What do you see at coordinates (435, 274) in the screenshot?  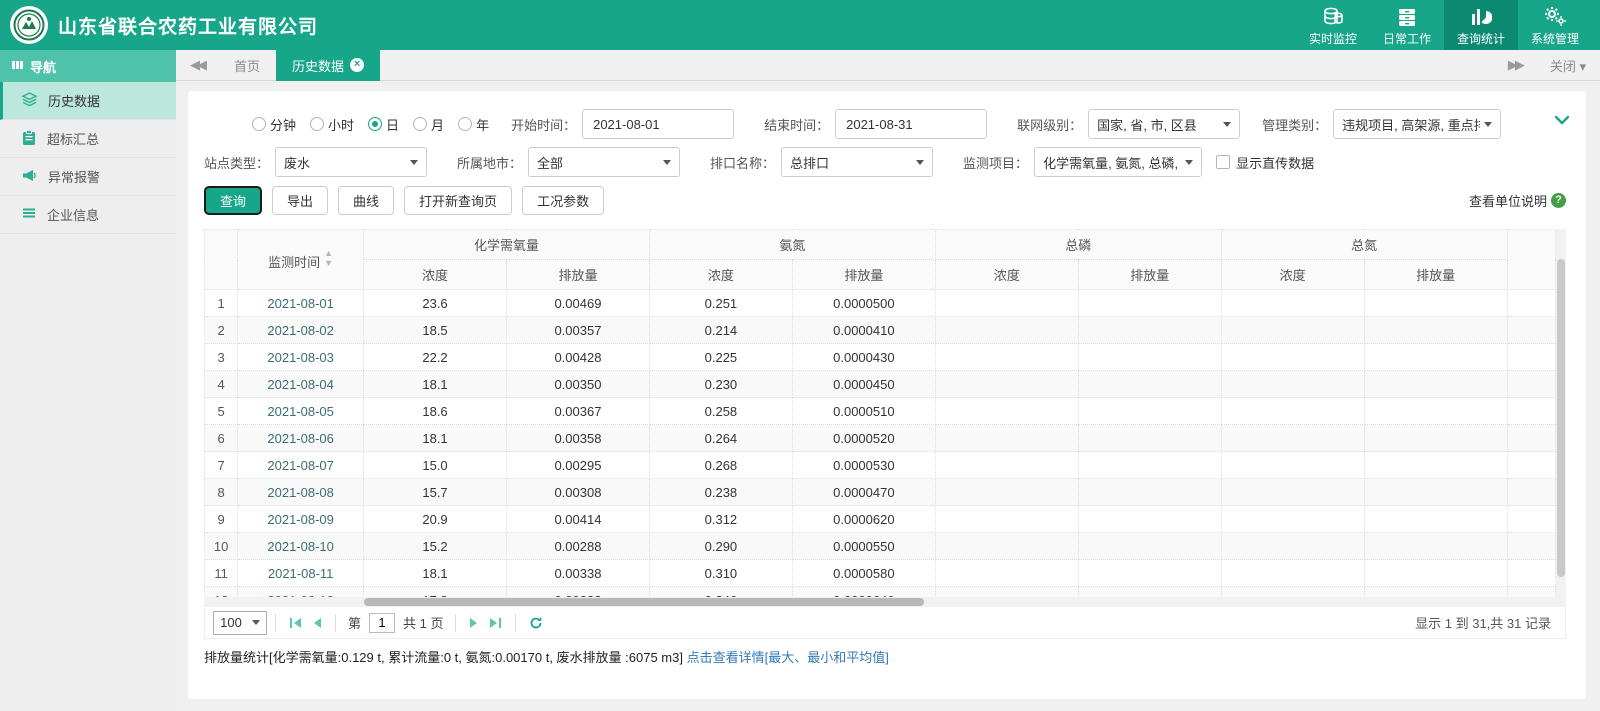 I see `sub-header-concentration: 浓度` at bounding box center [435, 274].